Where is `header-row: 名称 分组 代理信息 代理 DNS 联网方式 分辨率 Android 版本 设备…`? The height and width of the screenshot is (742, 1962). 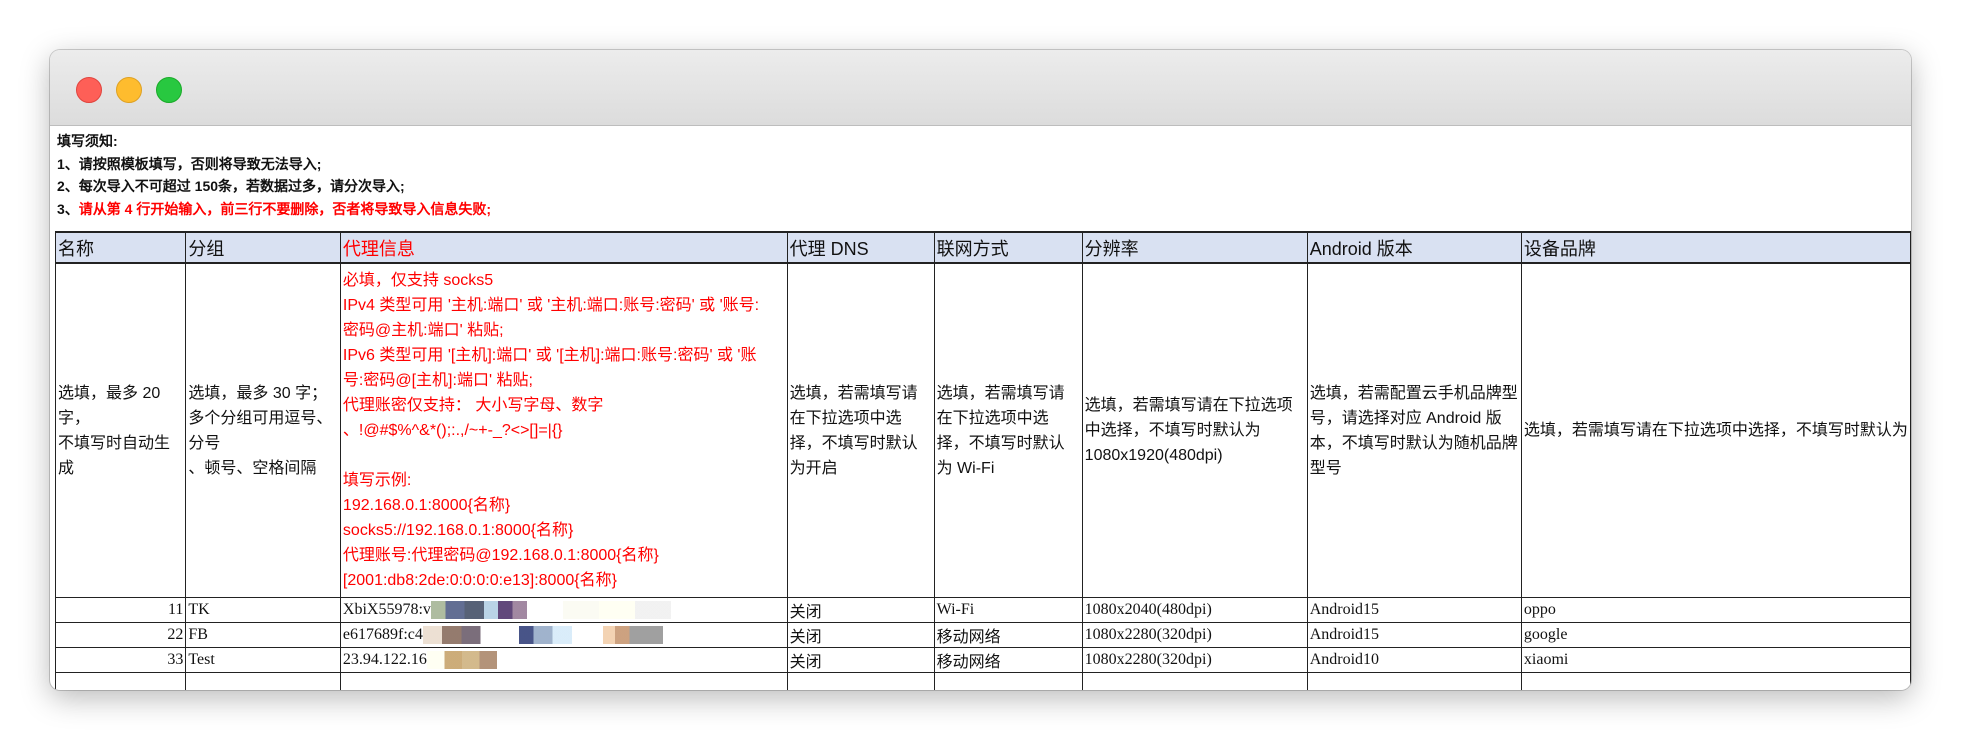
header-row: 名称 分组 代理信息 代理 DNS 联网方式 分辨率 Android 版本 设备… is located at coordinates (982, 247).